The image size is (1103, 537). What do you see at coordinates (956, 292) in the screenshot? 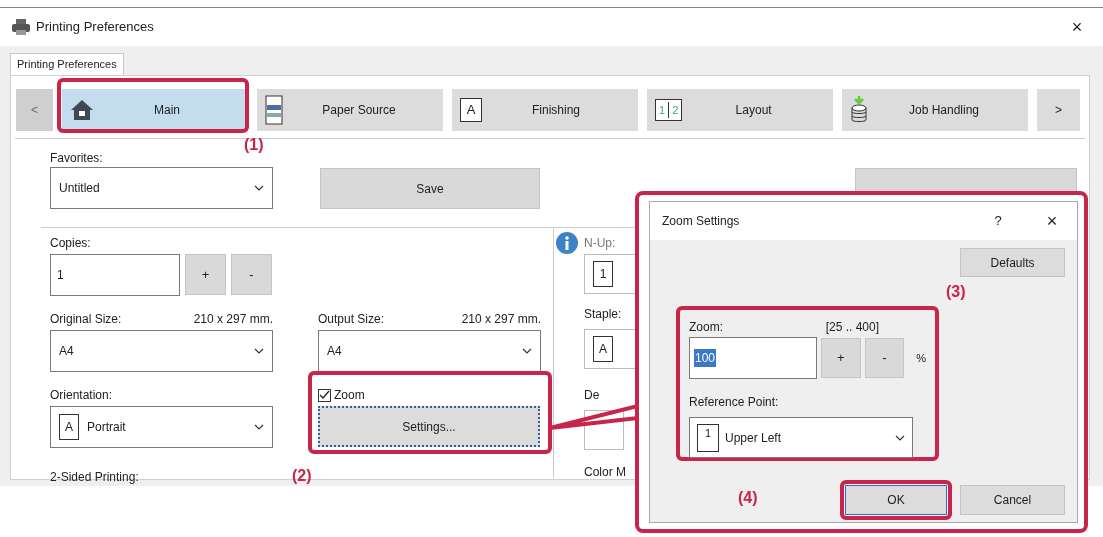
I see `step-number: (3)` at bounding box center [956, 292].